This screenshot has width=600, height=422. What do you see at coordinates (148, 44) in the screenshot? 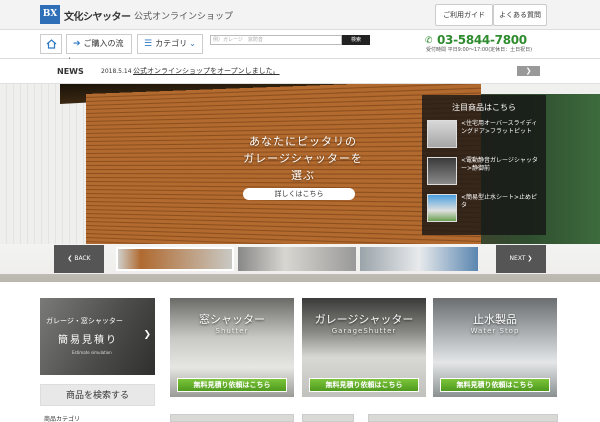
I see `list-icon: ☰` at bounding box center [148, 44].